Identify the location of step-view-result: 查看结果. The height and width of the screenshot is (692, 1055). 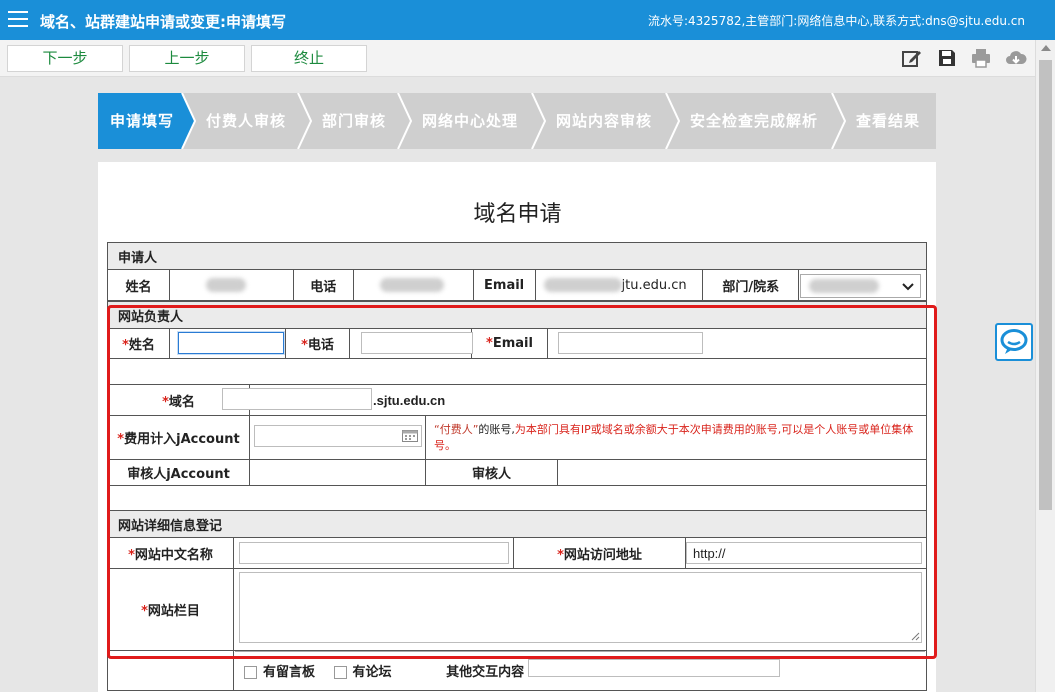
(884, 121).